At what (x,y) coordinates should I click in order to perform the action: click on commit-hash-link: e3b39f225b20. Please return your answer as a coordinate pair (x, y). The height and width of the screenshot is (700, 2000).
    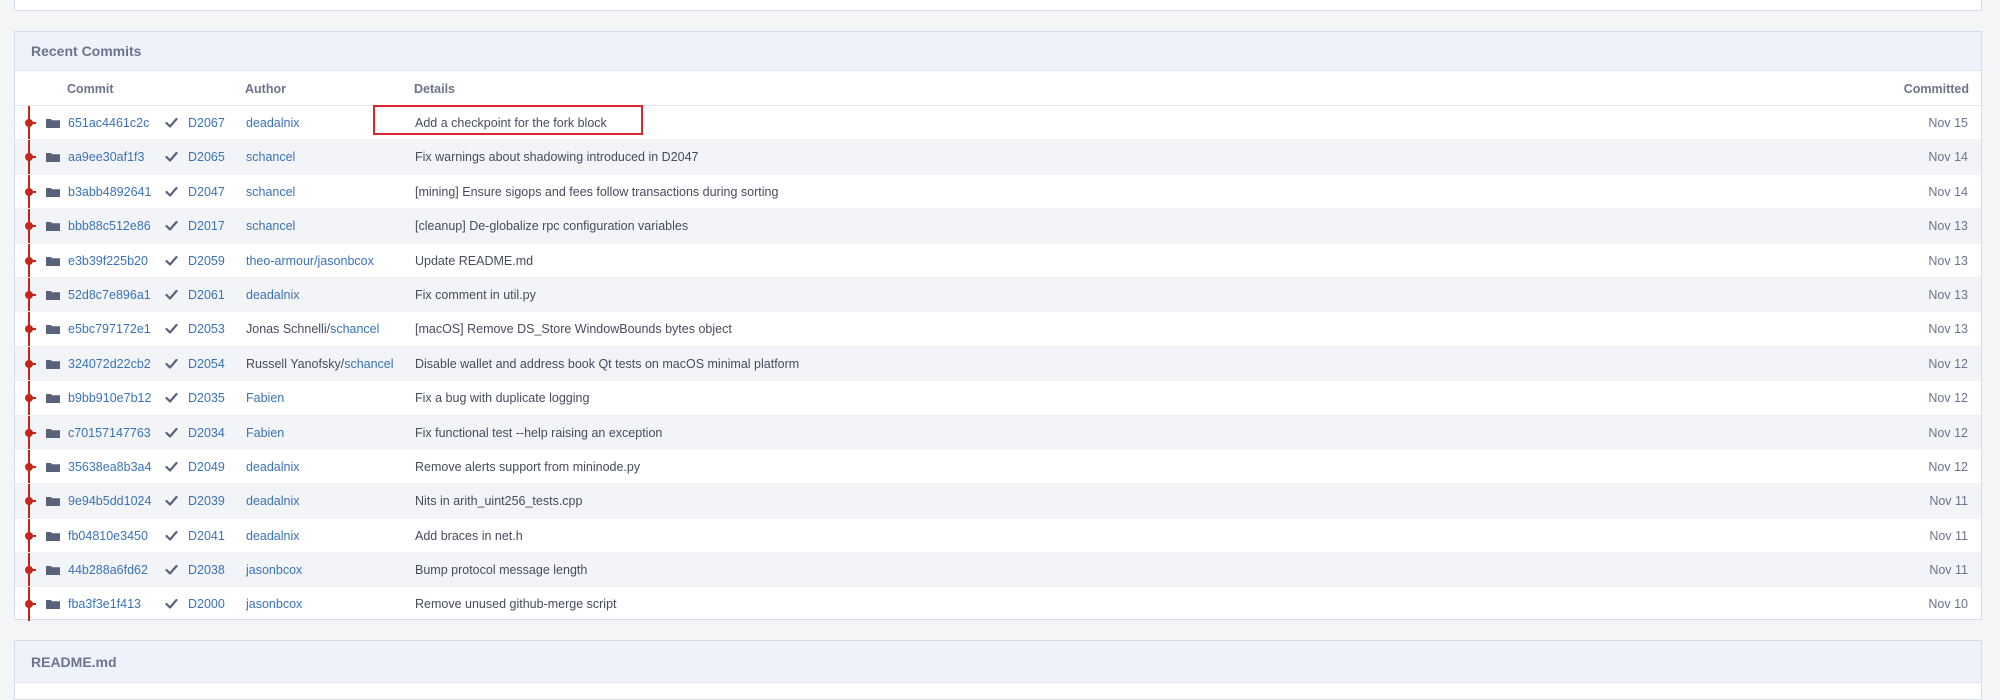
    Looking at the image, I should click on (108, 261).